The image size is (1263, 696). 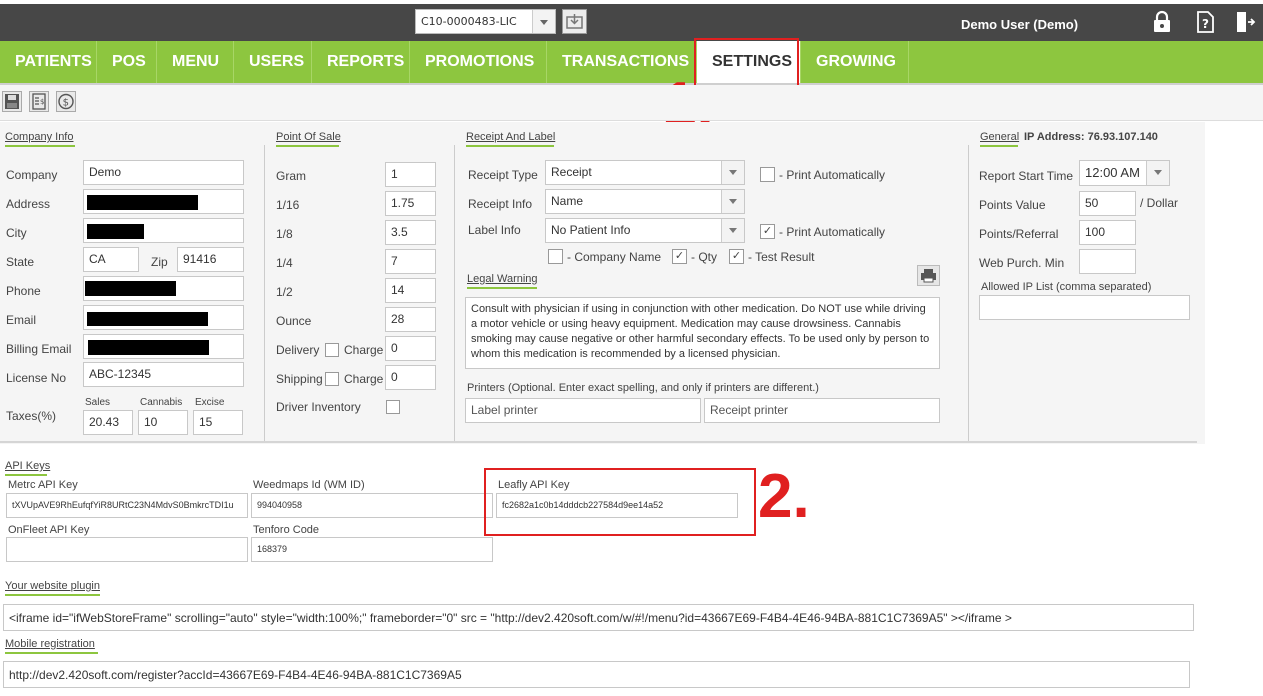 What do you see at coordinates (361, 62) in the screenshot?
I see `nav-reports: REPORTS` at bounding box center [361, 62].